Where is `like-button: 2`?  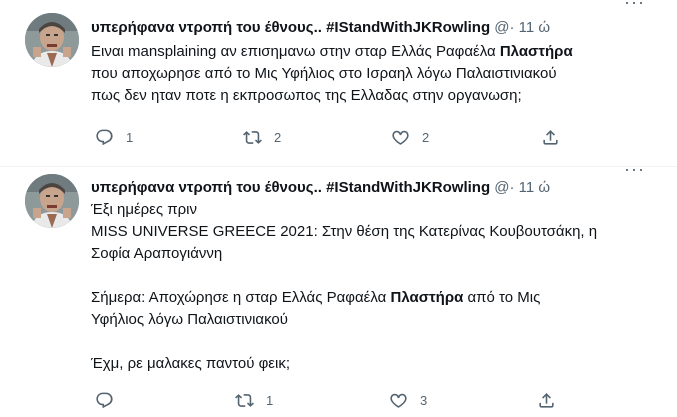
like-button: 2 is located at coordinates (410, 137).